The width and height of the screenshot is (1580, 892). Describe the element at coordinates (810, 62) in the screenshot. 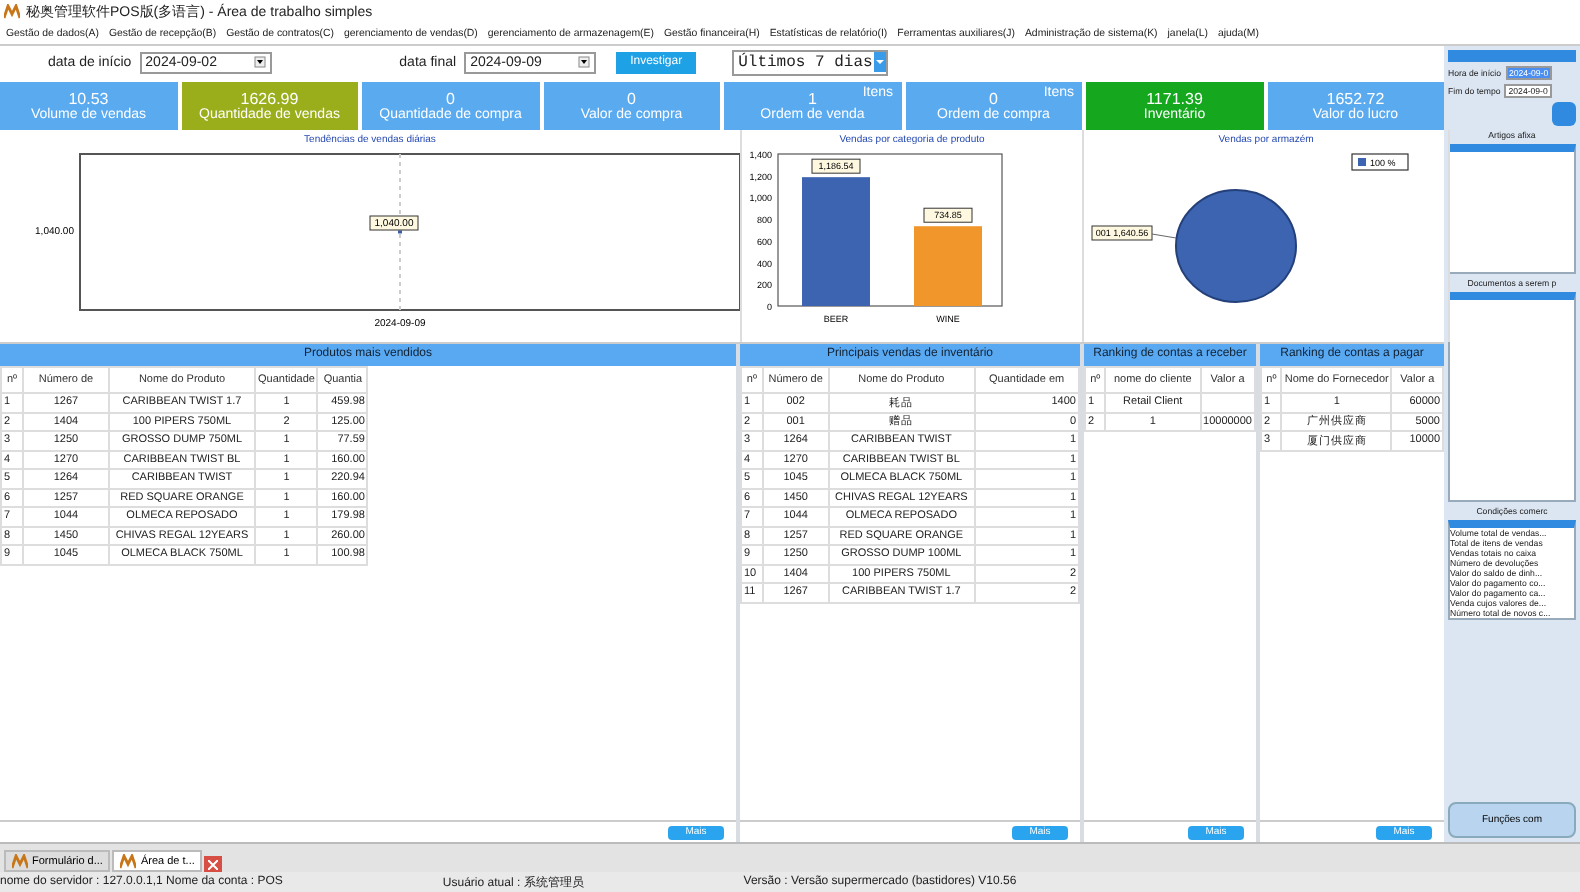

I see `period-dropdown: Últimos 7 dias` at that location.